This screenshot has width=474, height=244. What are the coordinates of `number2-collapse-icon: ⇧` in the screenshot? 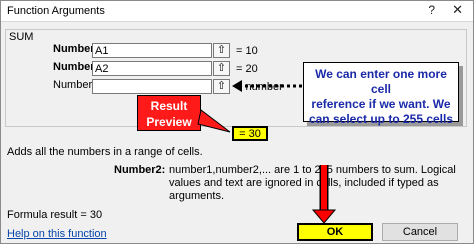 It's located at (221, 68).